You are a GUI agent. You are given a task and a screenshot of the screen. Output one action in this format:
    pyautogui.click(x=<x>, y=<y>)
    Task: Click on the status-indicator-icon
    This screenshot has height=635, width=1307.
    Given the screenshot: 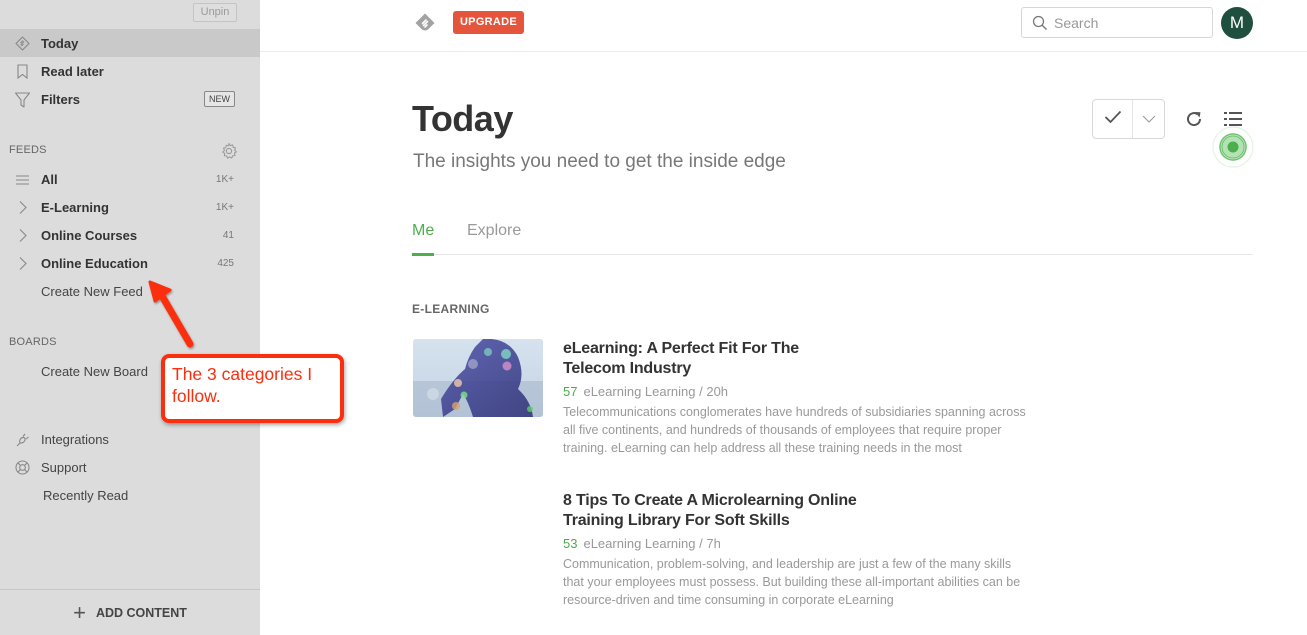 What is the action you would take?
    pyautogui.click(x=1233, y=147)
    